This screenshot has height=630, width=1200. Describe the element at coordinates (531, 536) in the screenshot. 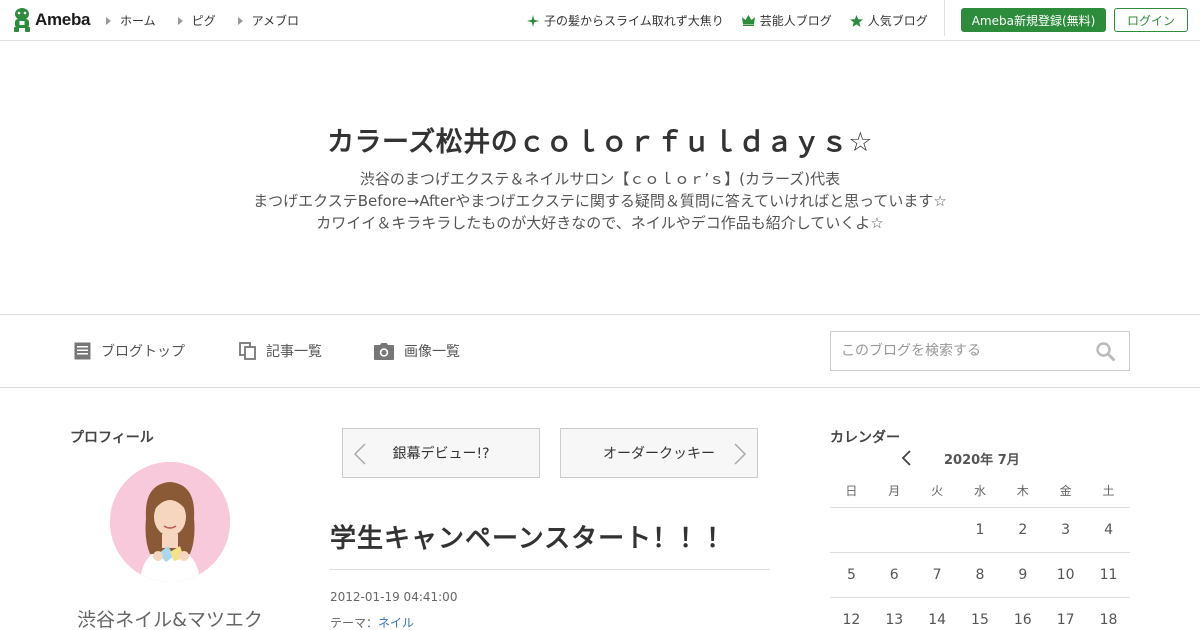

I see `entry-title: 学生キャンペーンスタート！！！` at that location.